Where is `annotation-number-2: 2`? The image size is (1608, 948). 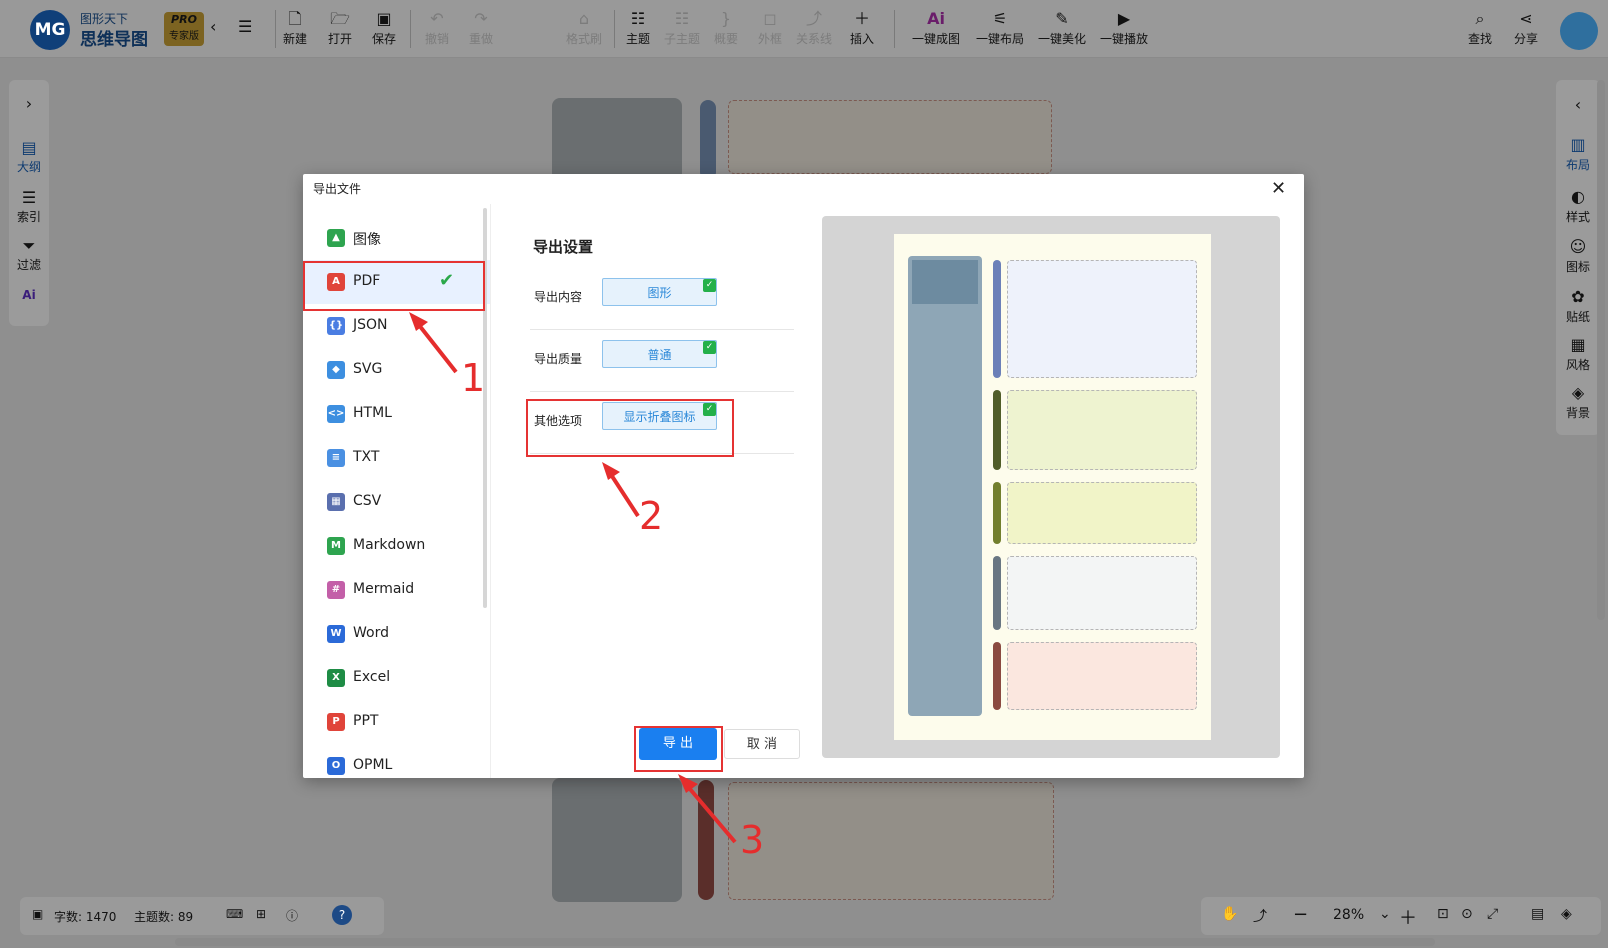
annotation-number-2: 2 is located at coordinates (651, 516).